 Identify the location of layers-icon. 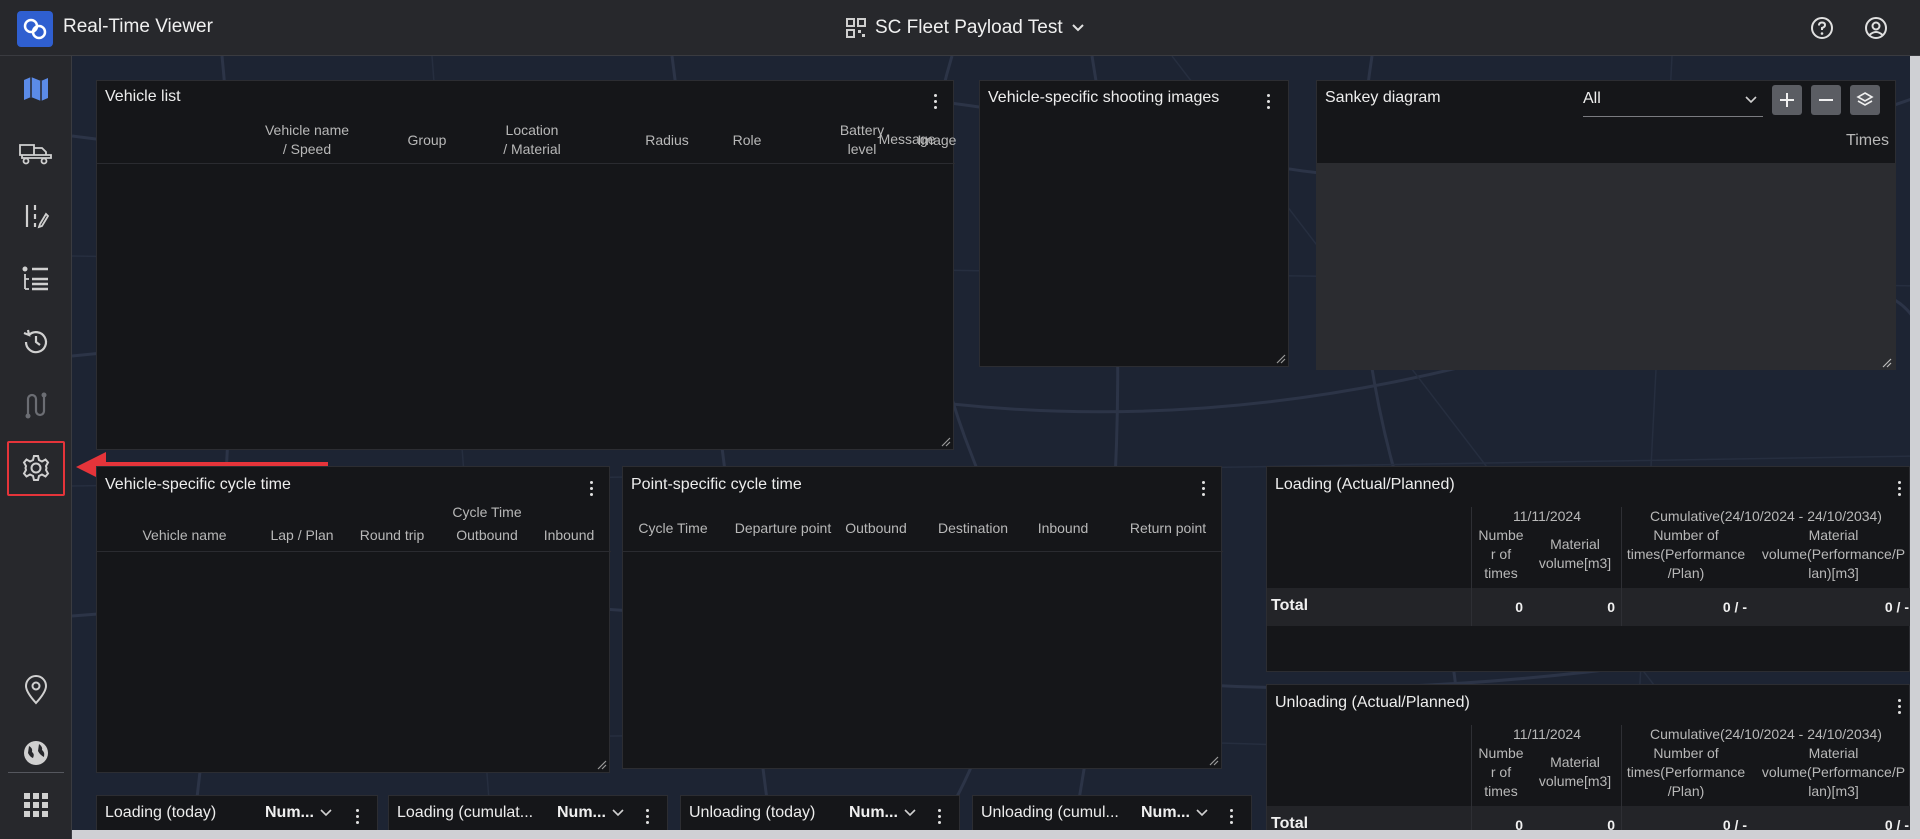
(1865, 99).